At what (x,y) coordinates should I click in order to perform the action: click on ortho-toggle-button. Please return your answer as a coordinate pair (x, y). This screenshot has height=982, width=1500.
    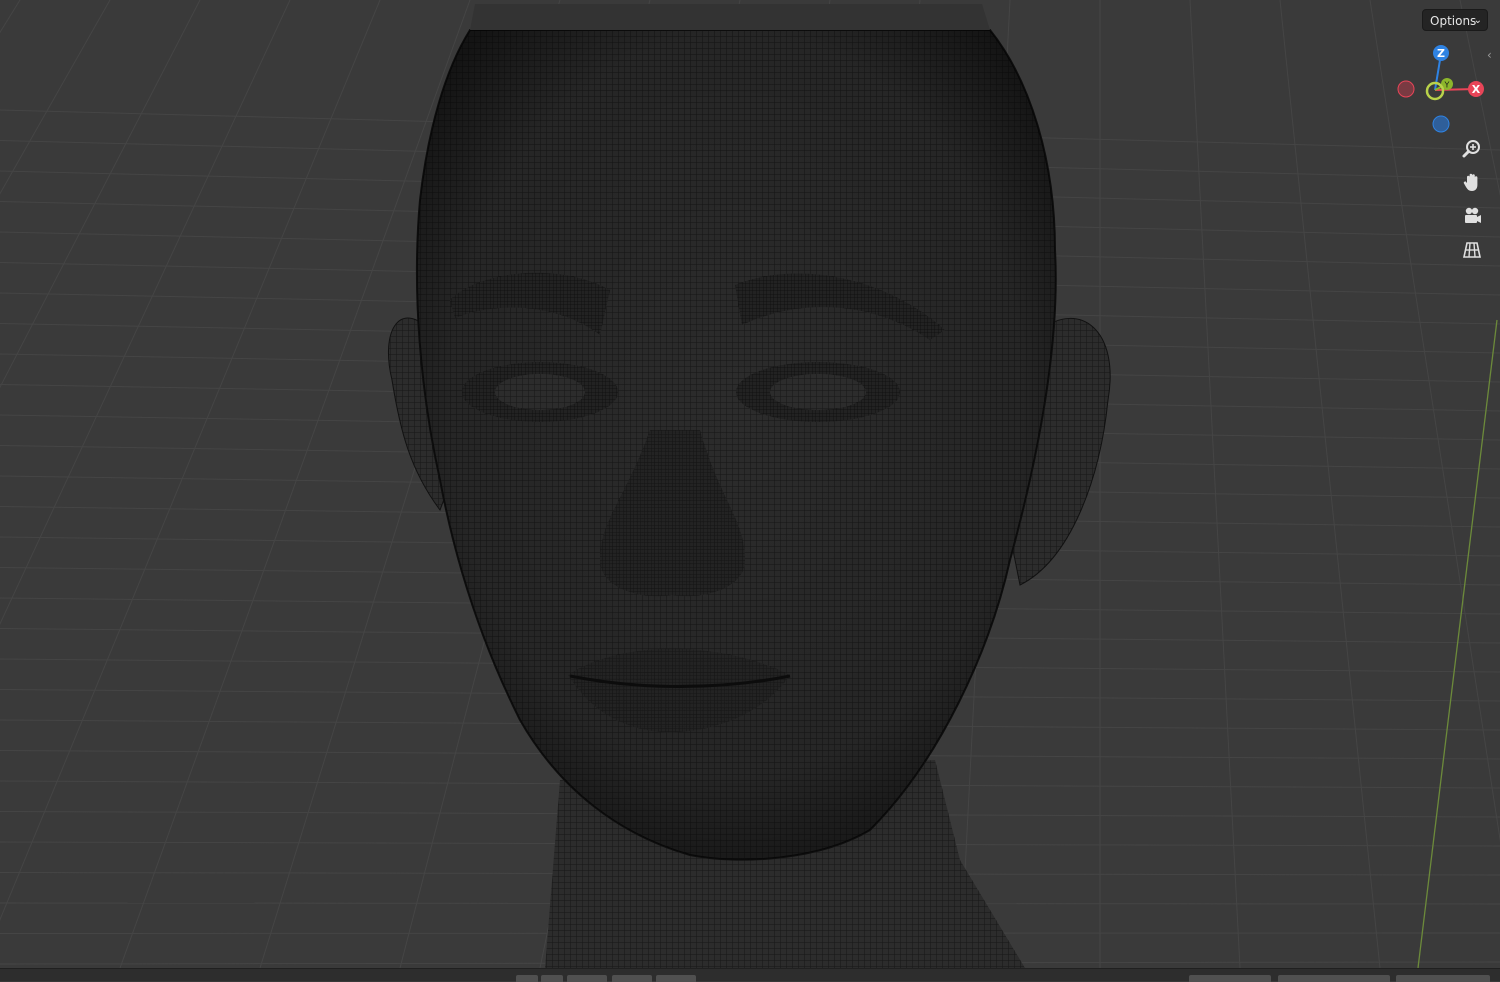
    Looking at the image, I should click on (1472, 250).